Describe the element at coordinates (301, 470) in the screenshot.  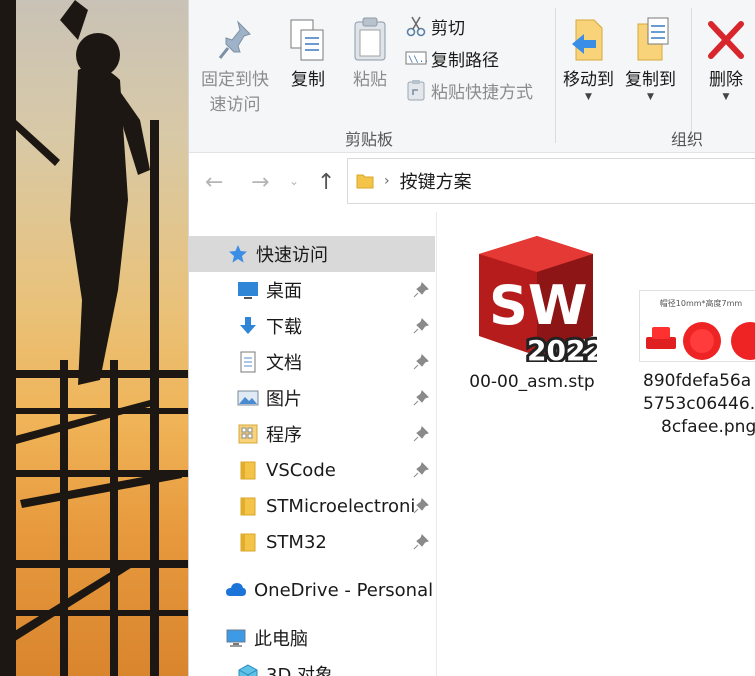
I see `nav-item-label: VSCode` at that location.